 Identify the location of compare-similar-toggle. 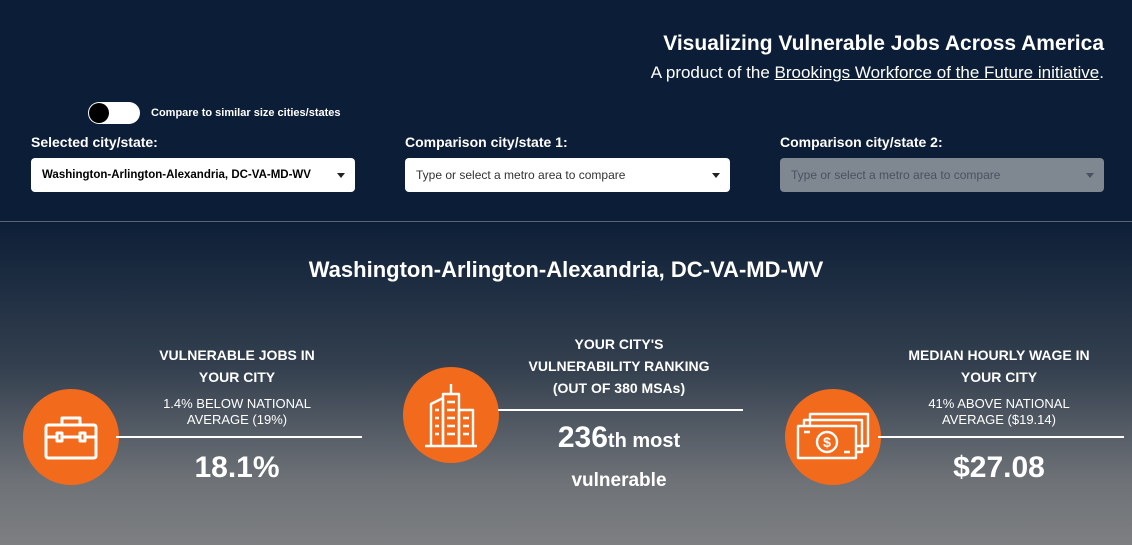
(114, 113).